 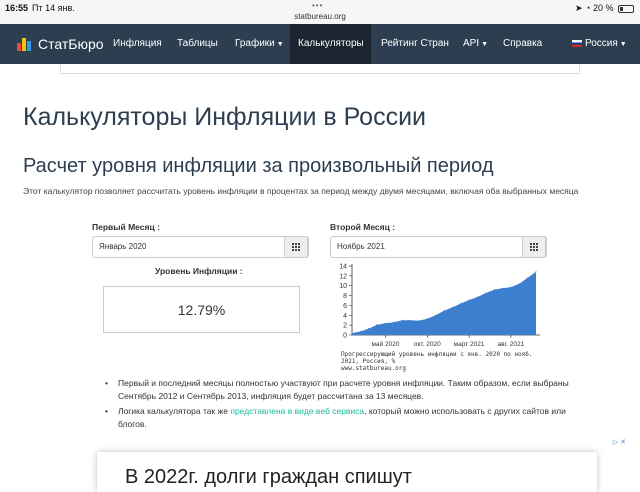 I want to click on y-tick-label: 10, so click(x=343, y=286).